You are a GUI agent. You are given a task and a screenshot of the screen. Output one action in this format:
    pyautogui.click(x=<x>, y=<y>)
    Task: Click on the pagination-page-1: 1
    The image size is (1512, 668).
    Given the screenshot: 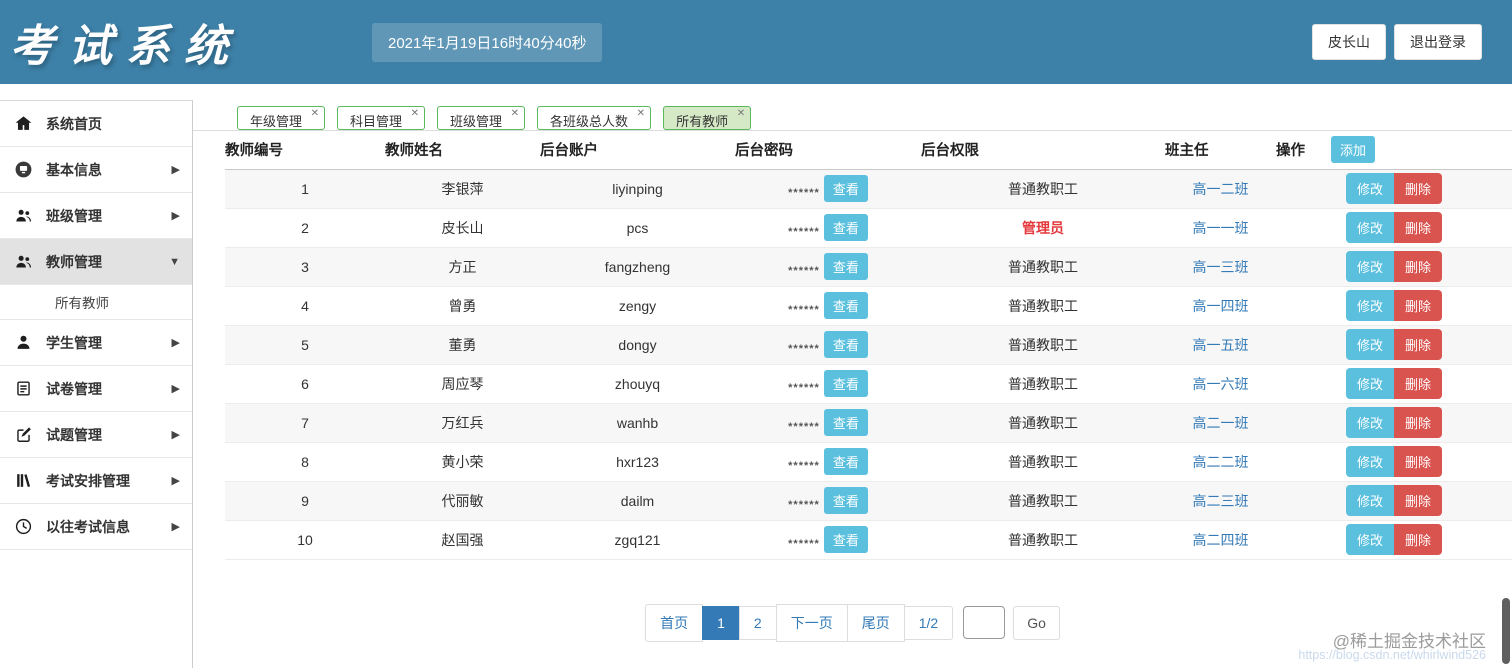 What is the action you would take?
    pyautogui.click(x=721, y=622)
    